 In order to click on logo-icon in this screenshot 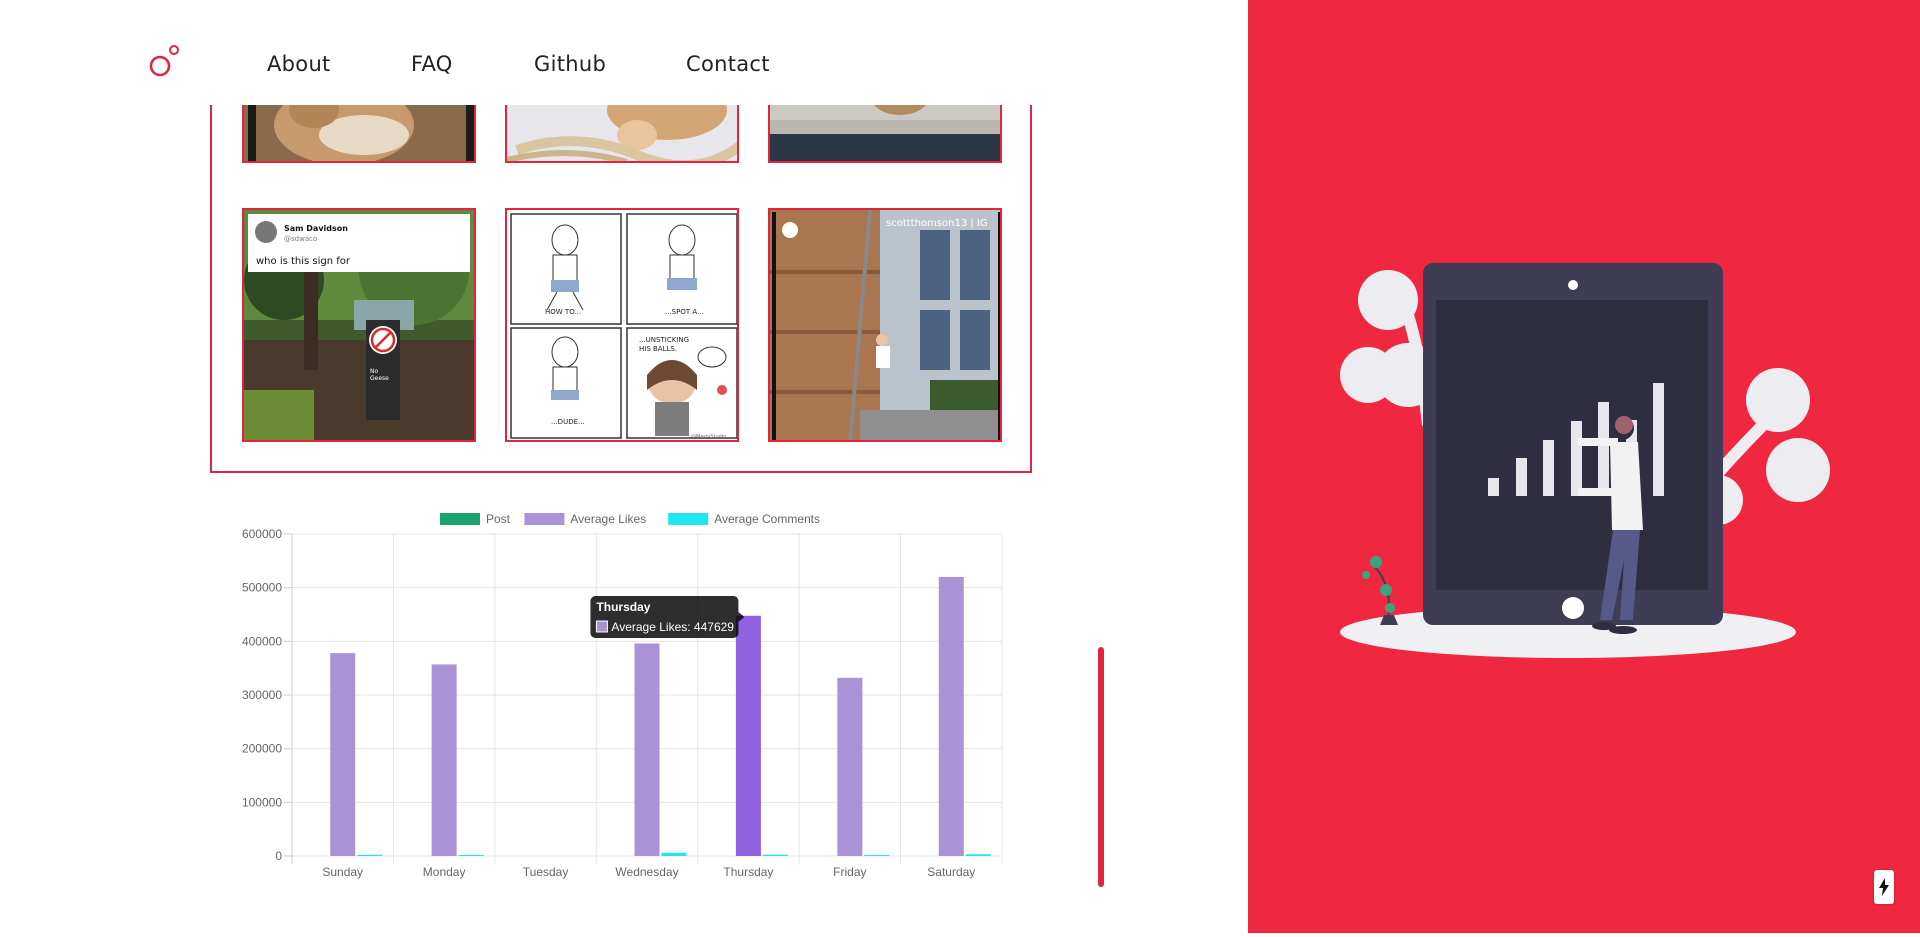, I will do `click(166, 62)`.